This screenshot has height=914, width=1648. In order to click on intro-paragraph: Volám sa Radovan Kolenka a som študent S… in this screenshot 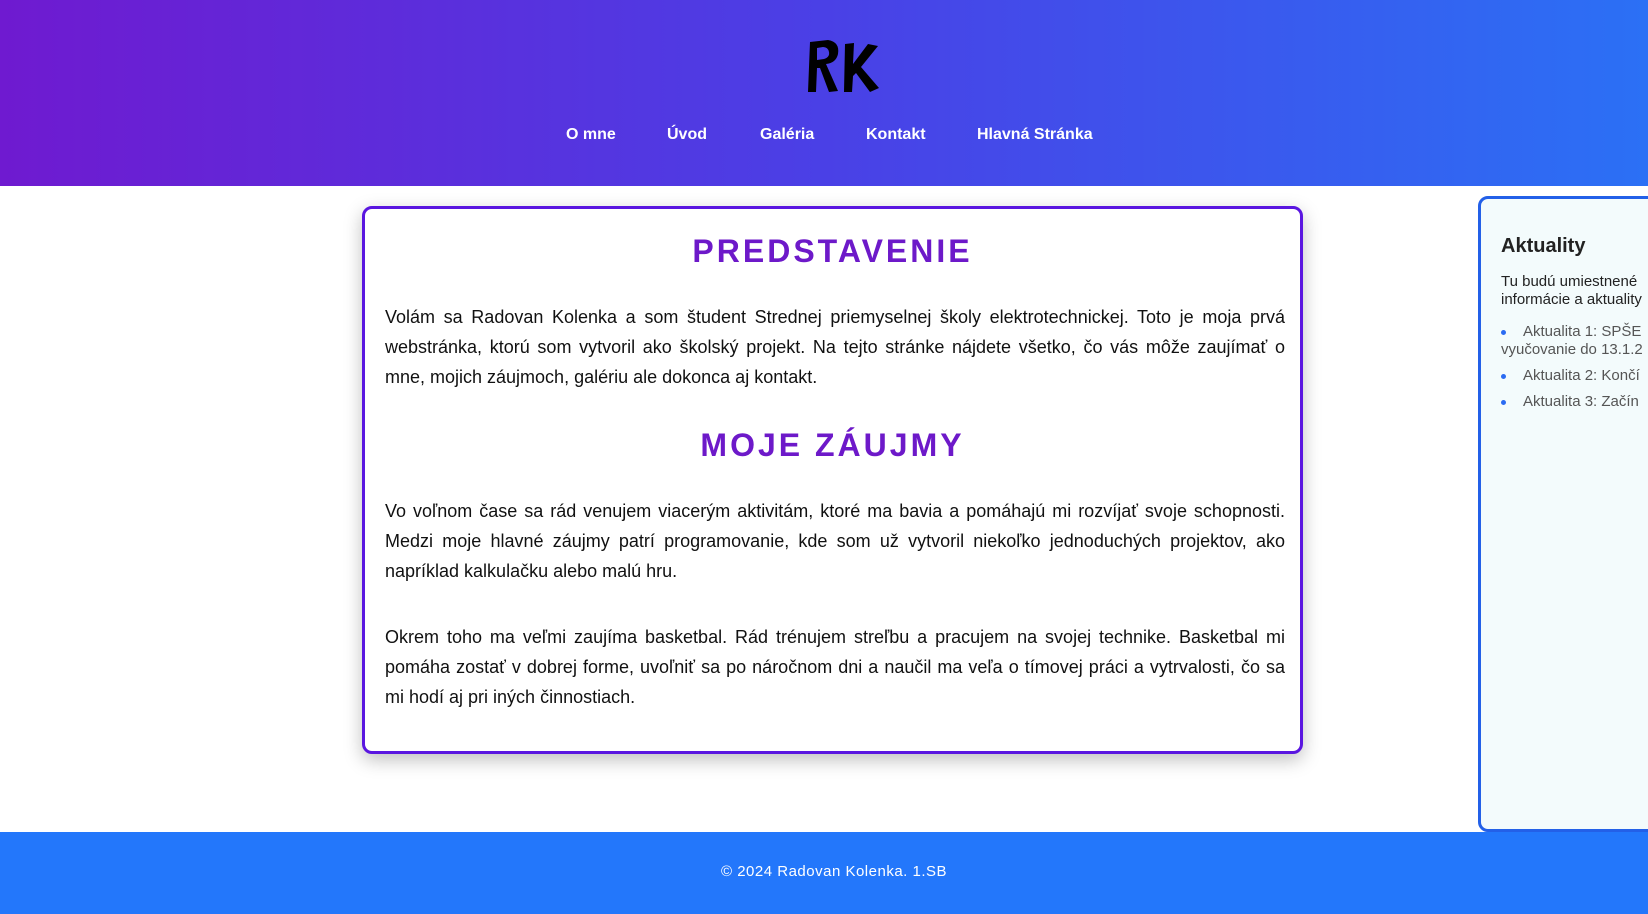, I will do `click(835, 347)`.